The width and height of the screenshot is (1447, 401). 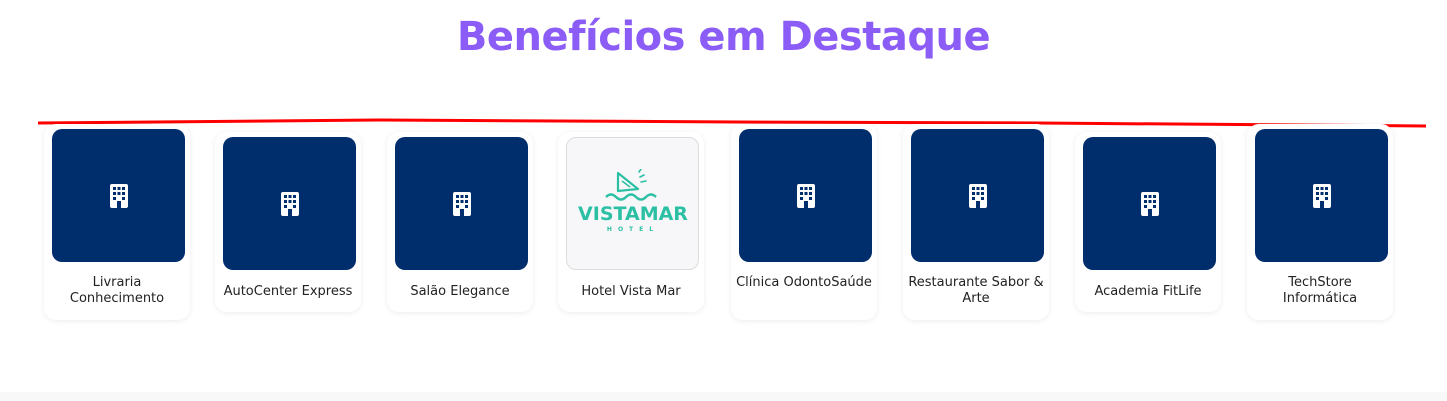 I want to click on partner-logo: VISTAMAR HOTEL, so click(x=632, y=203).